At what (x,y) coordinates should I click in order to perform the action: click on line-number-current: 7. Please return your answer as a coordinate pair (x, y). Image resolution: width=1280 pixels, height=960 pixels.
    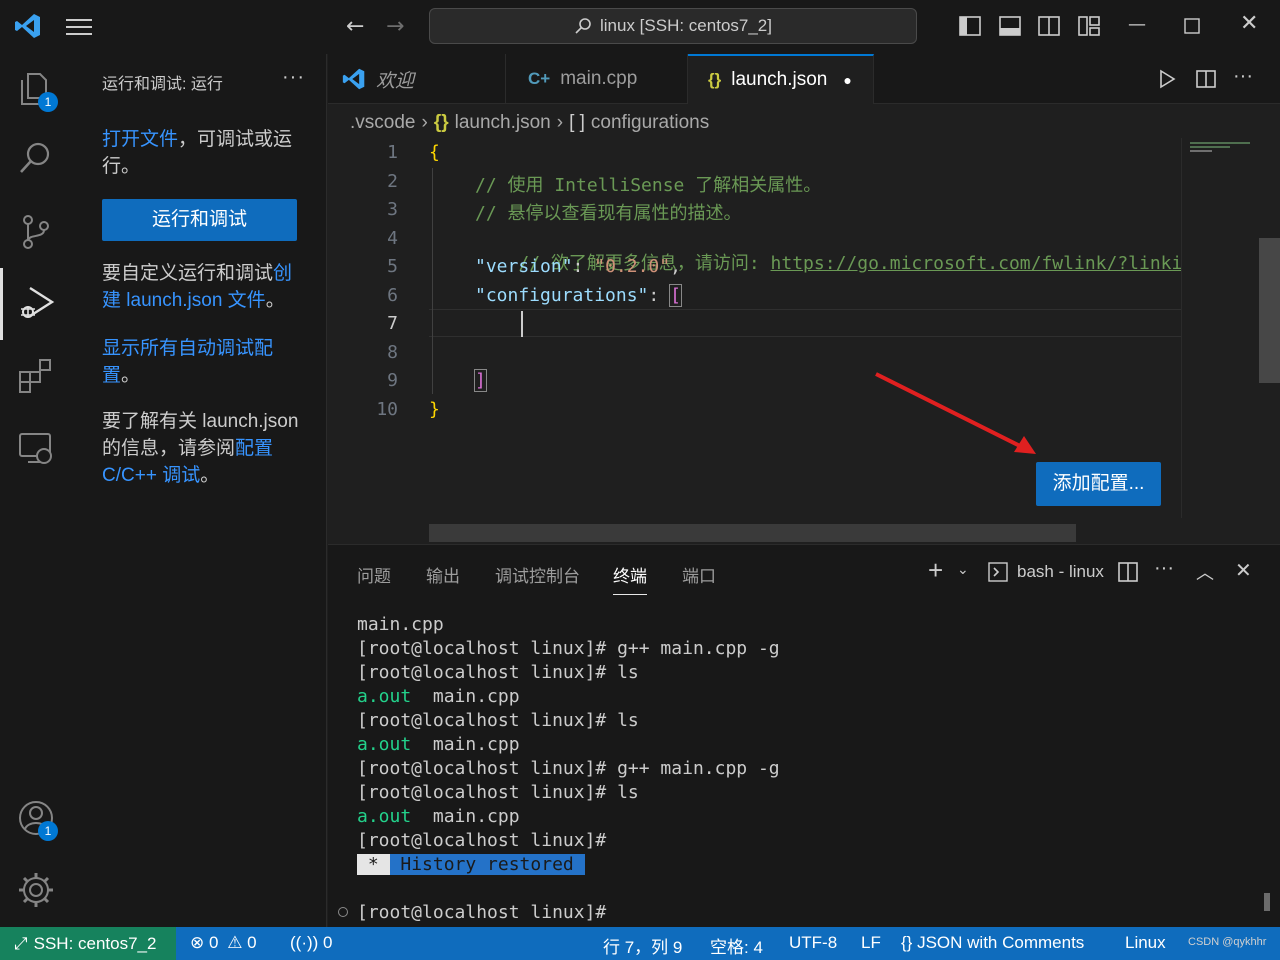
    Looking at the image, I should click on (392, 323).